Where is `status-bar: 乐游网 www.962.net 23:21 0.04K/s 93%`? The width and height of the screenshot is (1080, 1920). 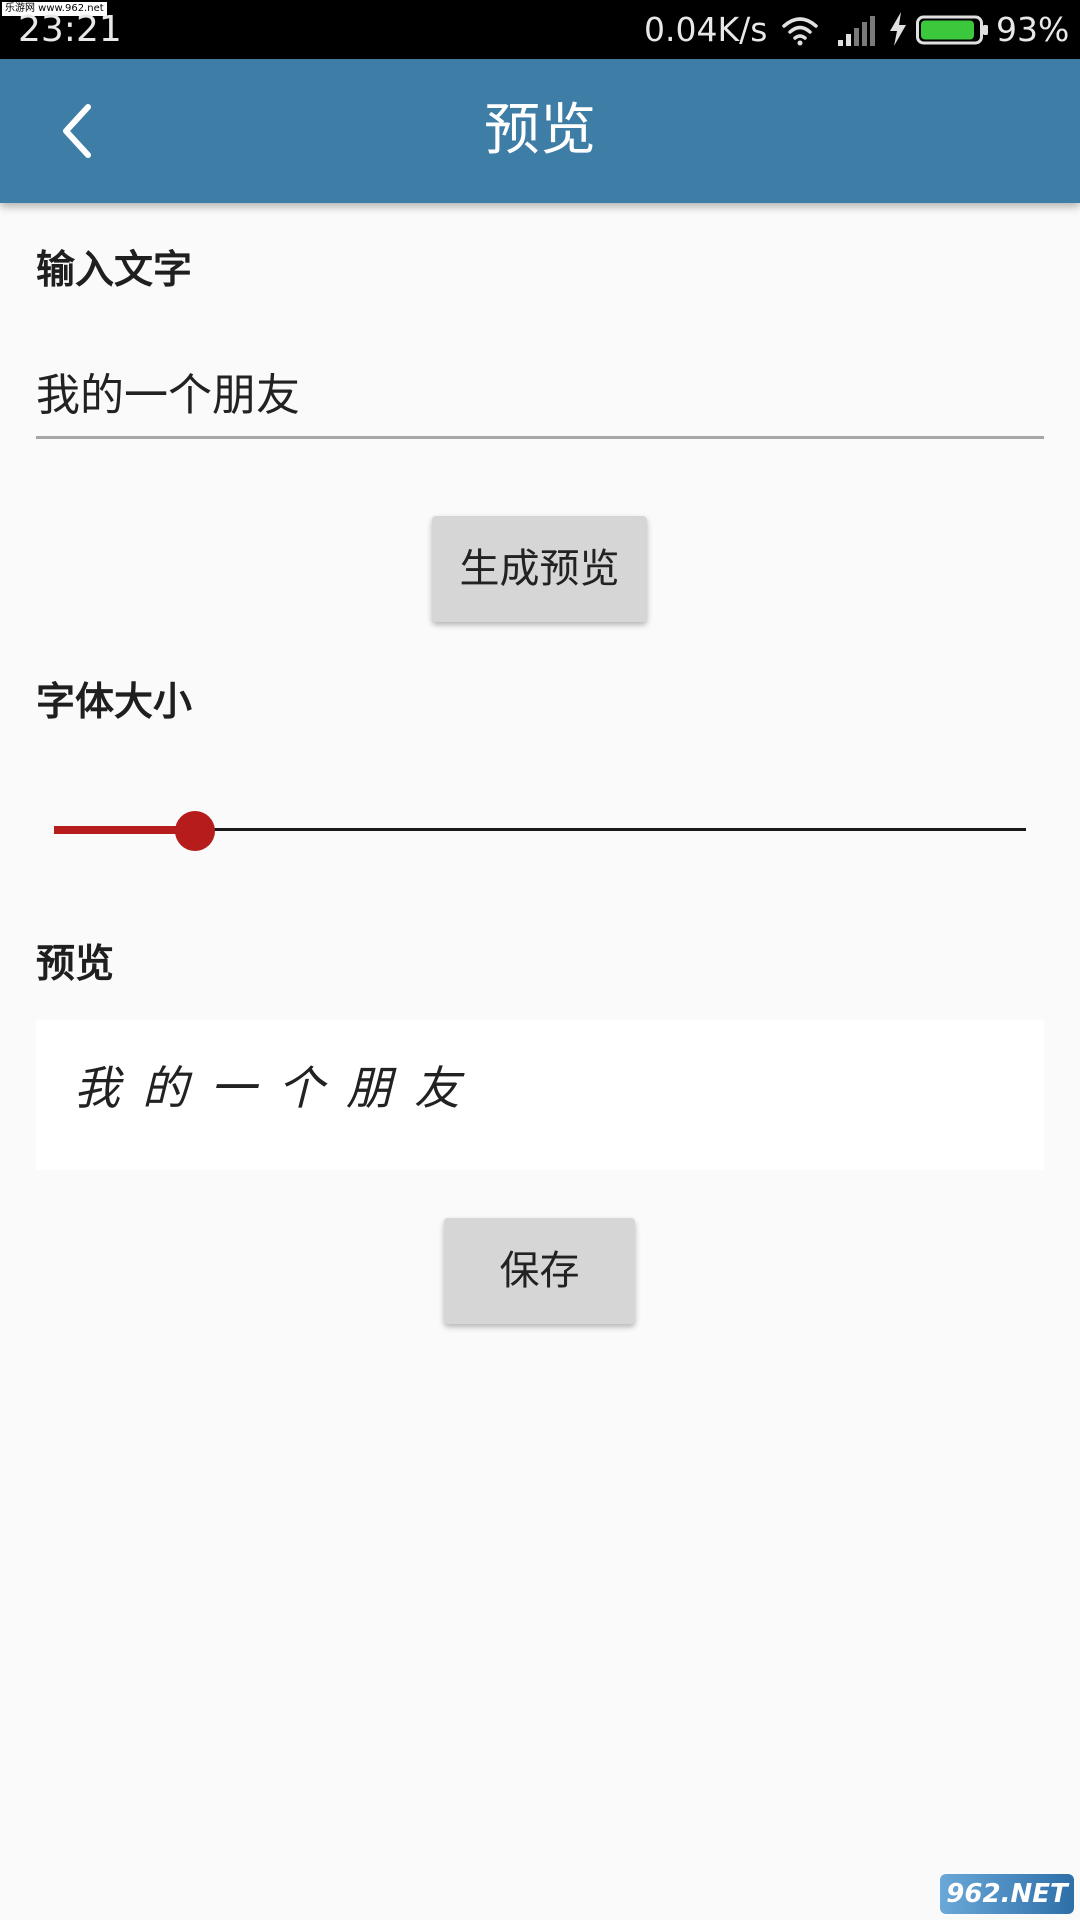 status-bar: 乐游网 www.962.net 23:21 0.04K/s 93% is located at coordinates (540, 29).